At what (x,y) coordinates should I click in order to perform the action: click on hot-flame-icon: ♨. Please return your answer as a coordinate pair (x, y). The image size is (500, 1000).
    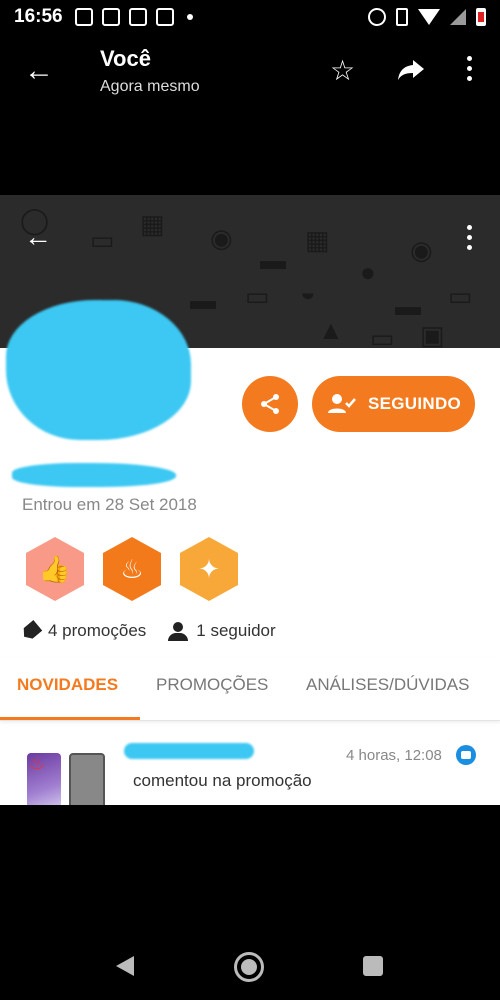
    Looking at the image, I should click on (37, 763).